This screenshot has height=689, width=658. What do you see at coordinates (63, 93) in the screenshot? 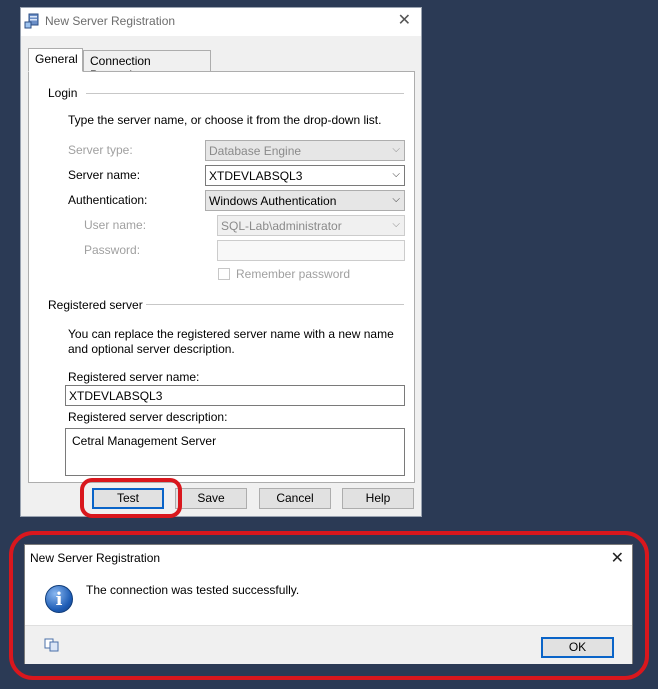
I see `login-section-title: Login` at bounding box center [63, 93].